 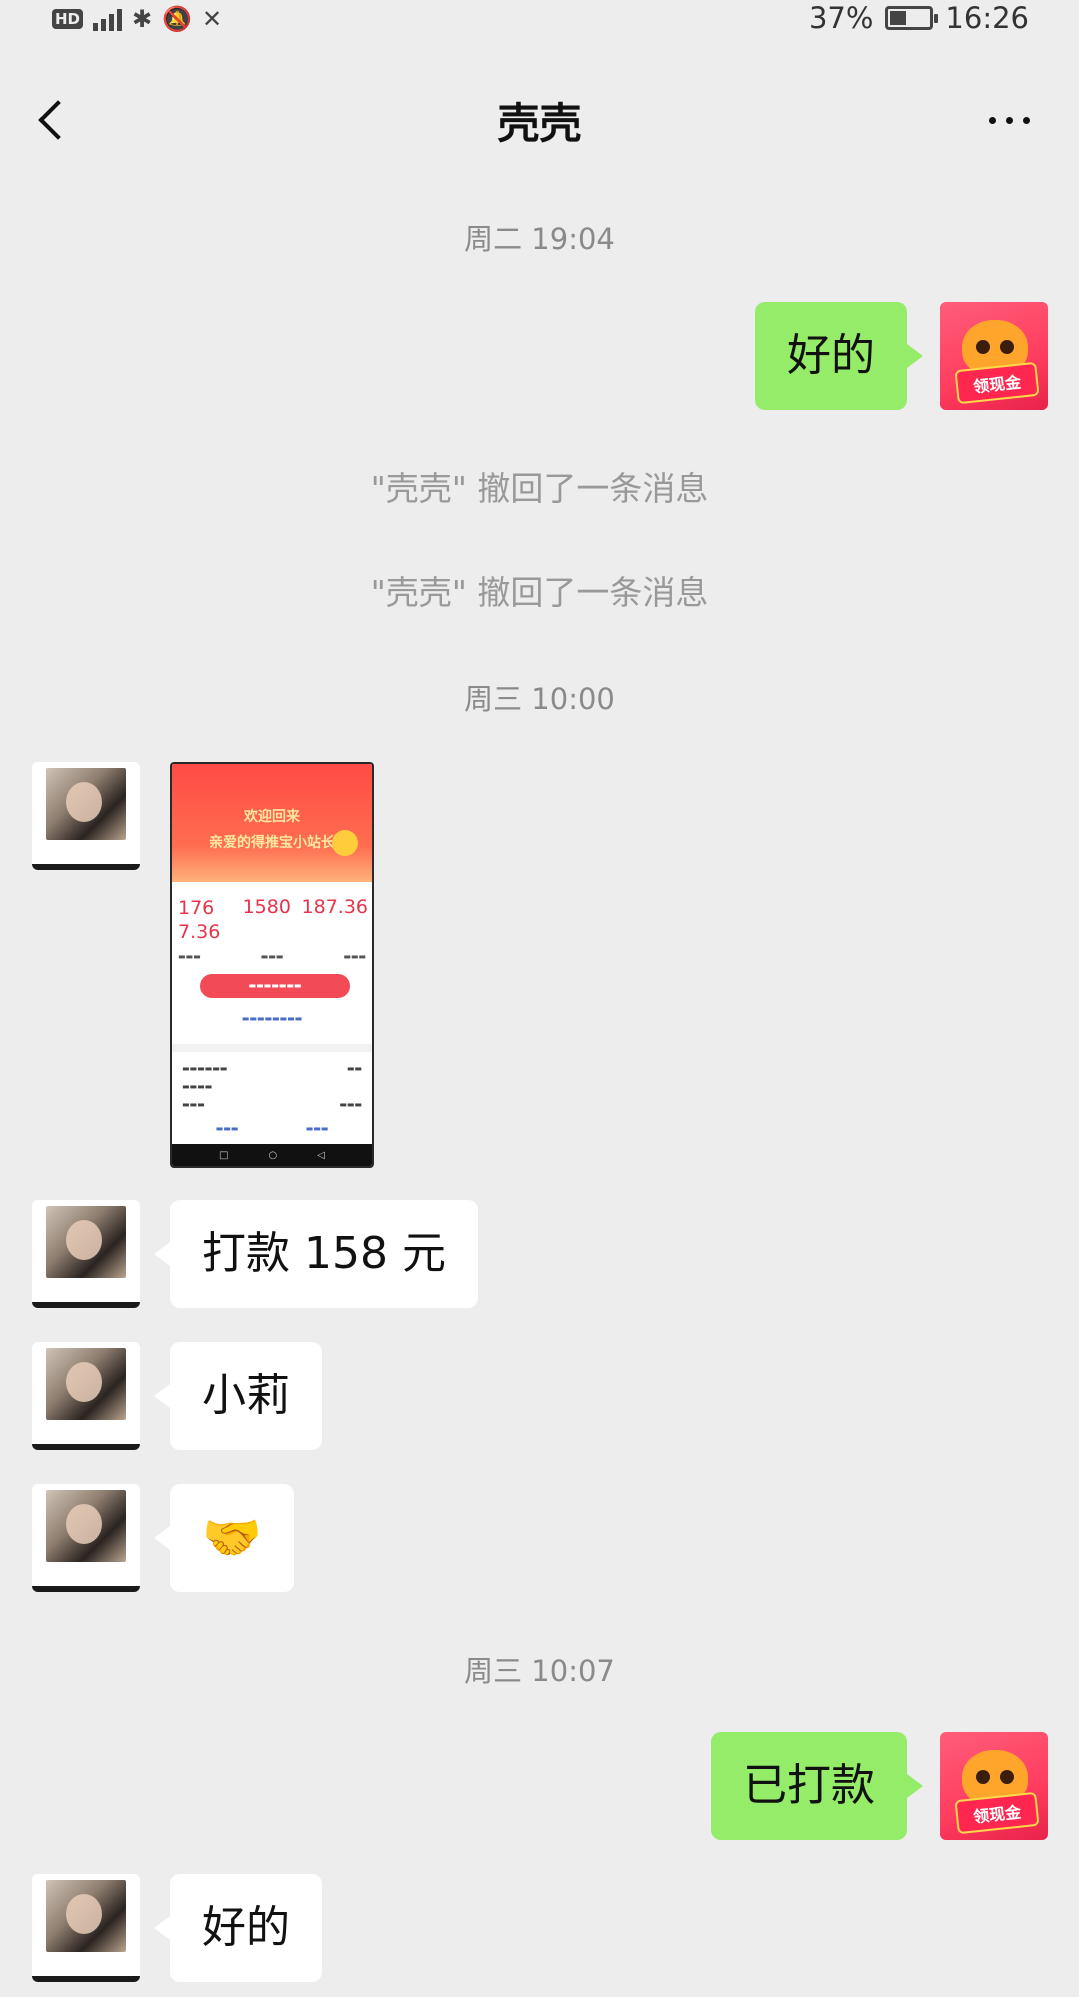 I want to click on more-dots-icon, so click(x=1009, y=120).